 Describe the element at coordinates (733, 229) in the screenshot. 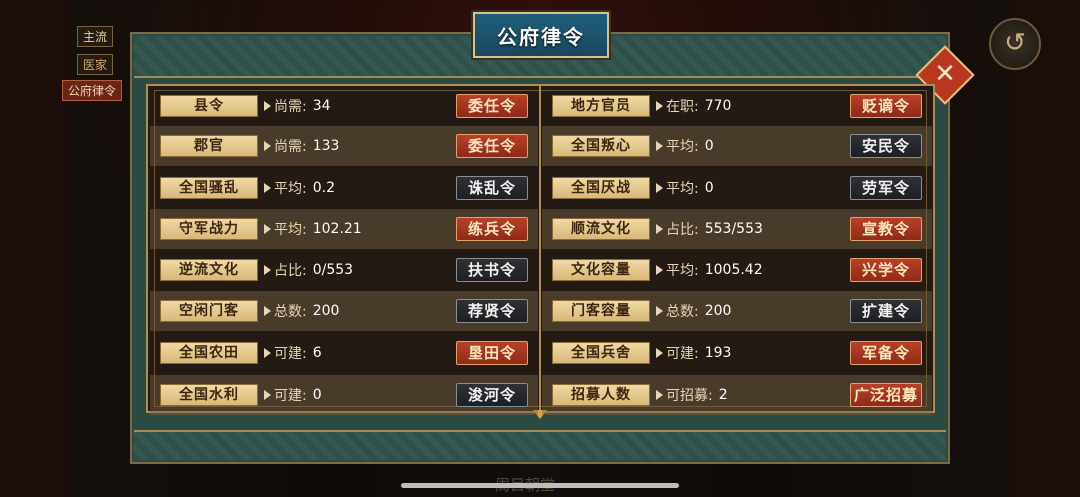

I see `stat-value: 553/553` at that location.